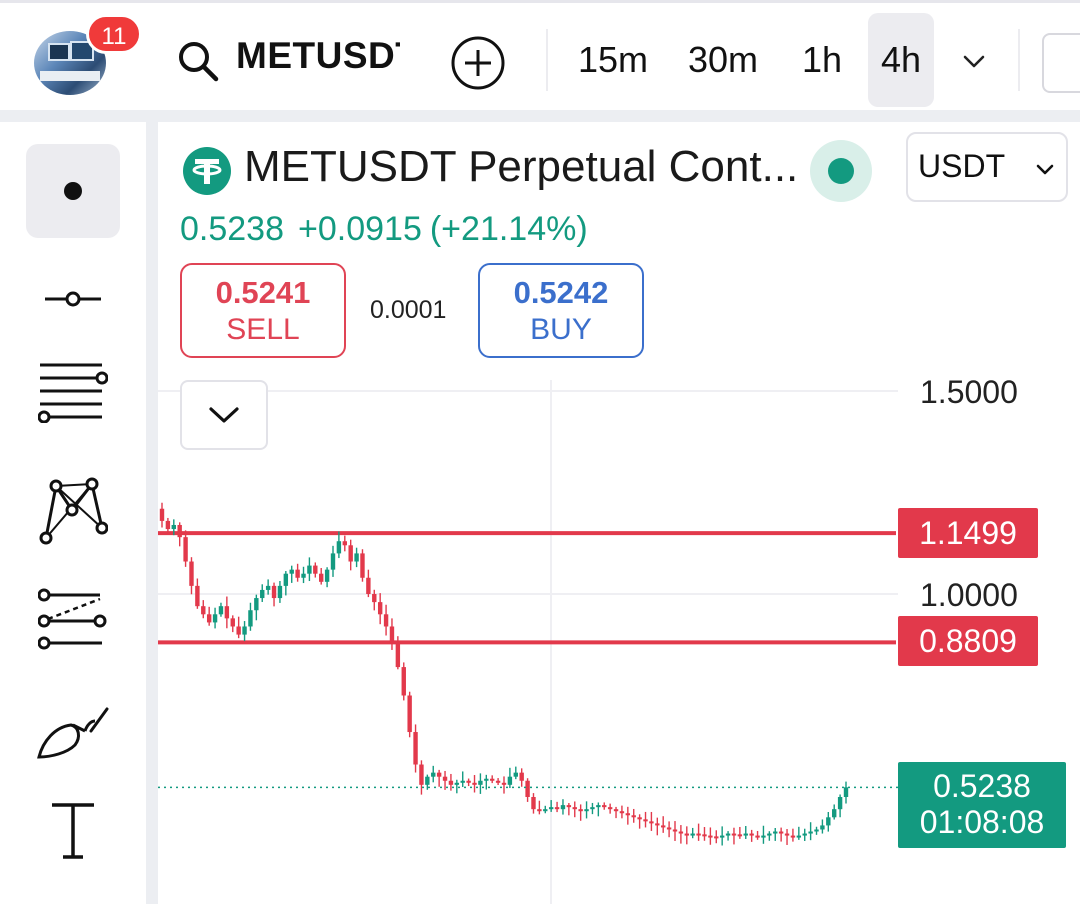 This screenshot has width=1080, height=904. I want to click on brush-icon, so click(73, 733).